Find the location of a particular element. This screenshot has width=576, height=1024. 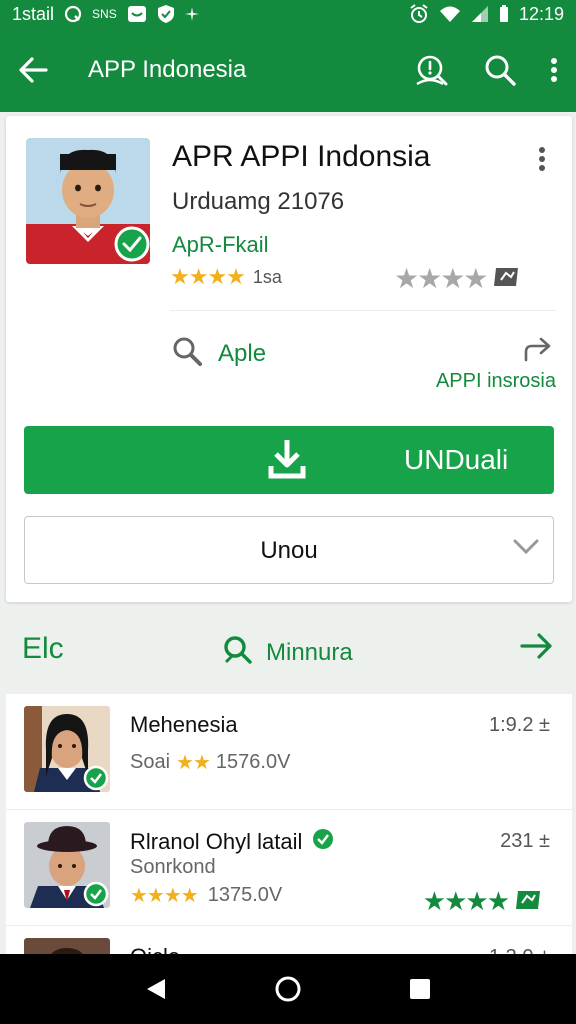

alarm-icon is located at coordinates (419, 14).